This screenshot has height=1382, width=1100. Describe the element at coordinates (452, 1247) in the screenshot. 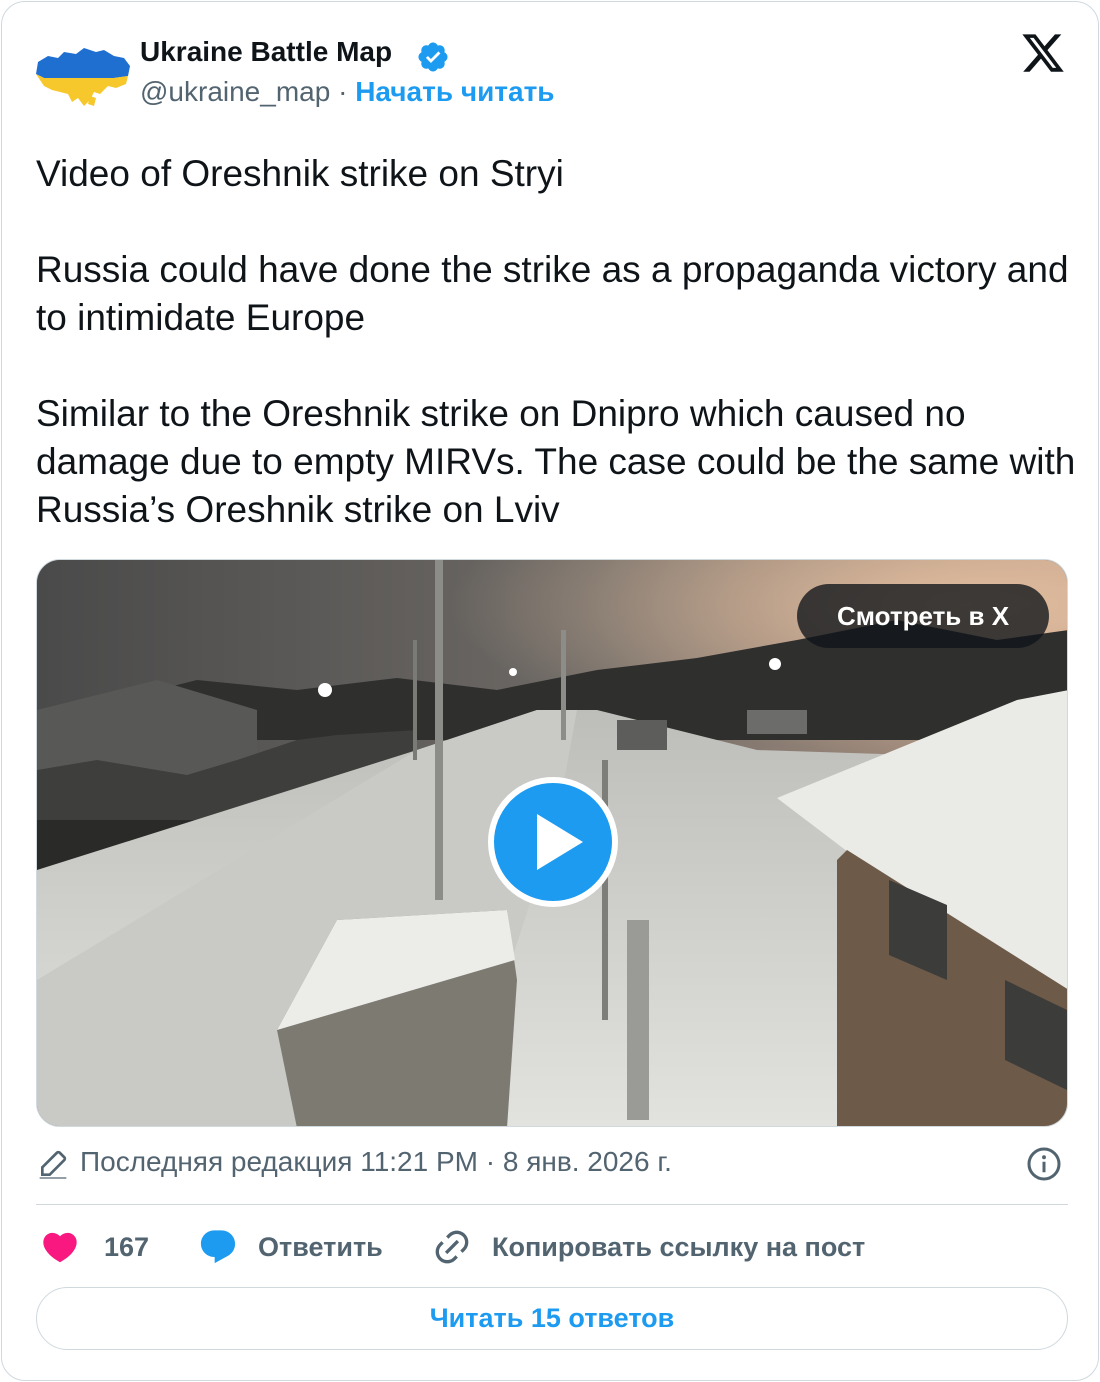

I see `link-icon` at that location.